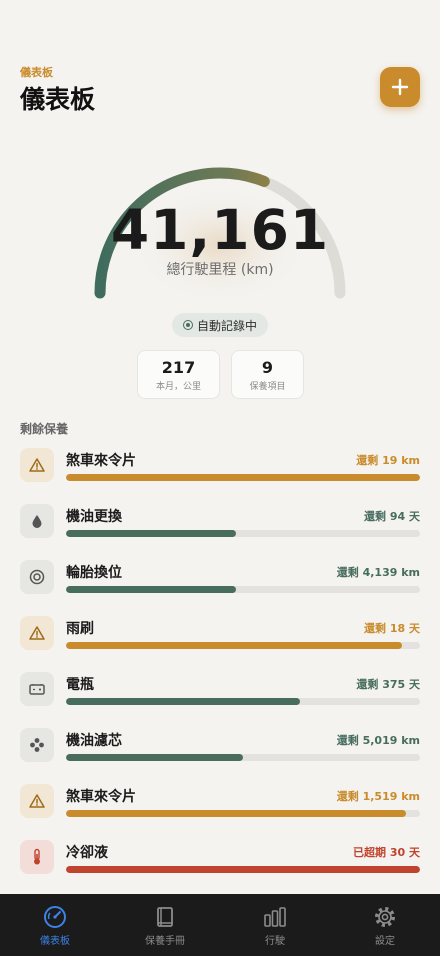 Image resolution: width=440 pixels, height=956 pixels. I want to click on odometer-value: 41,161, so click(220, 230).